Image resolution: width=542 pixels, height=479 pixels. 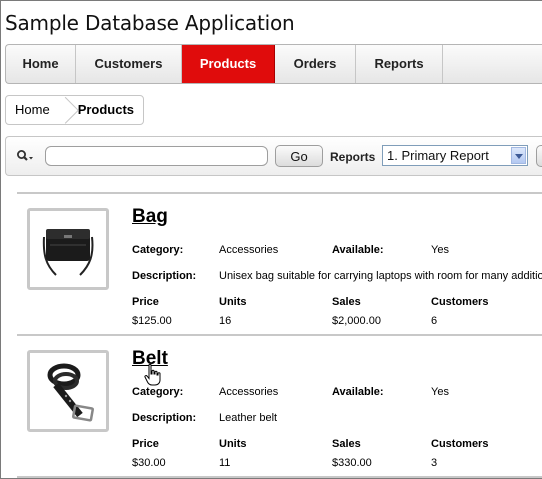 I want to click on sales-value: $2,000.00, so click(x=356, y=321).